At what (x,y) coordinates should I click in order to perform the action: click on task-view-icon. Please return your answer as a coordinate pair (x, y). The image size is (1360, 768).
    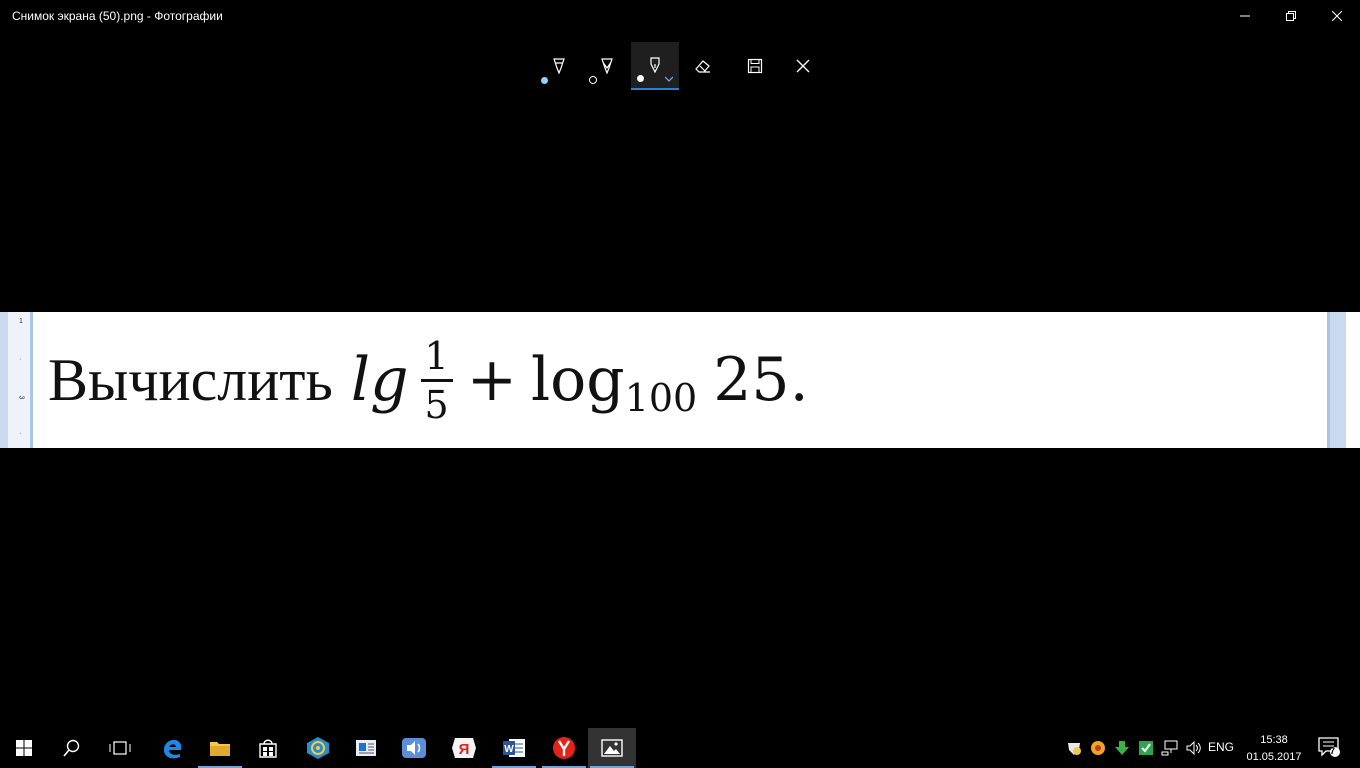
    Looking at the image, I should click on (120, 748).